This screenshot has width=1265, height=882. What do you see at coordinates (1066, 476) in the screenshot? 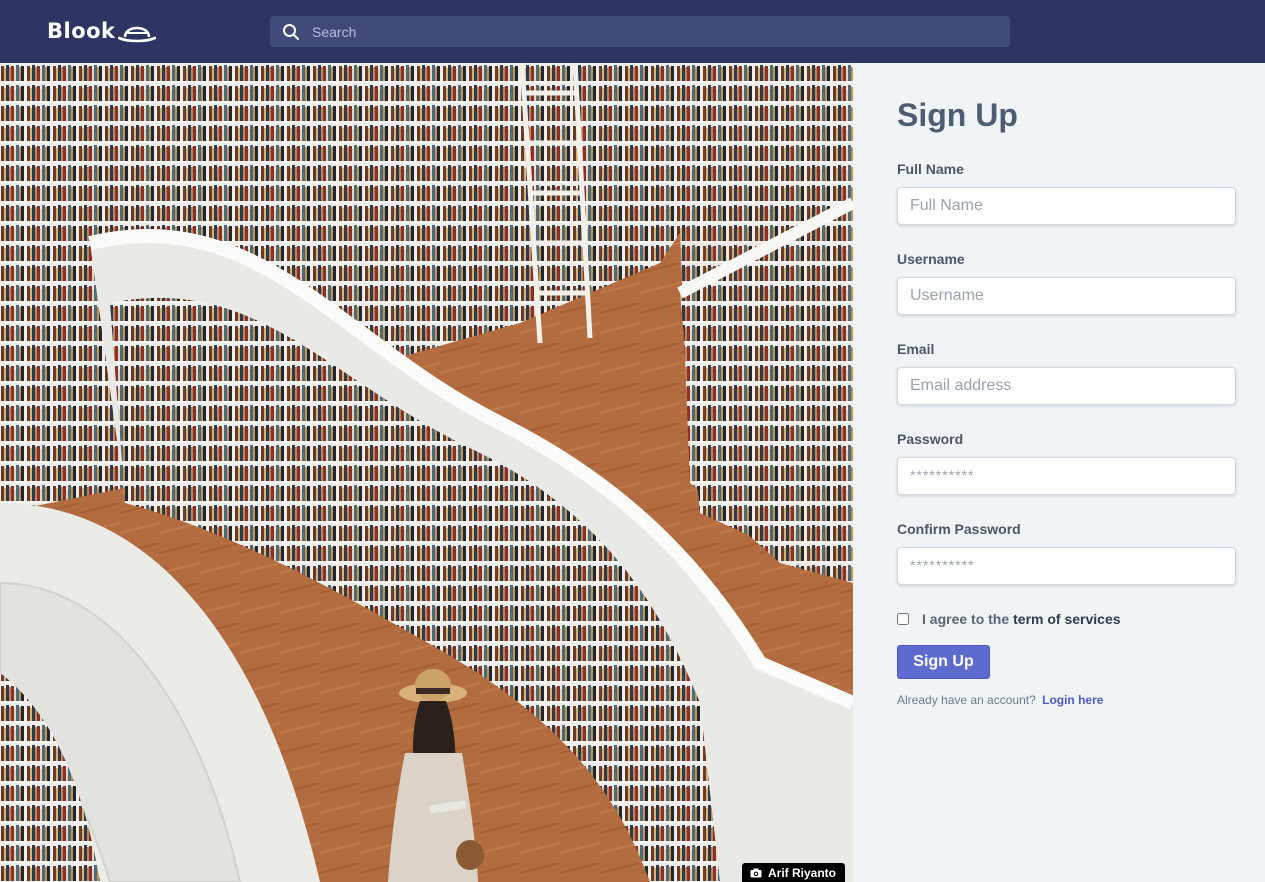
I see `password-field` at bounding box center [1066, 476].